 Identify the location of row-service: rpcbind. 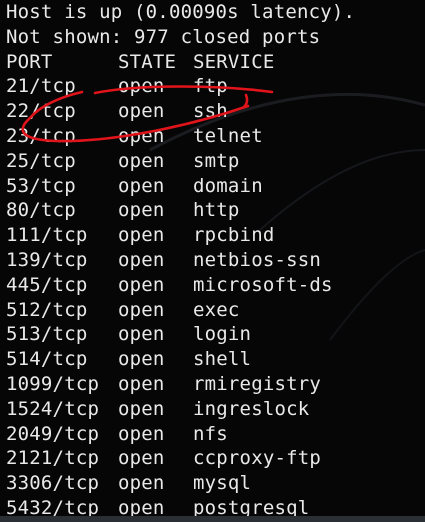
(234, 235).